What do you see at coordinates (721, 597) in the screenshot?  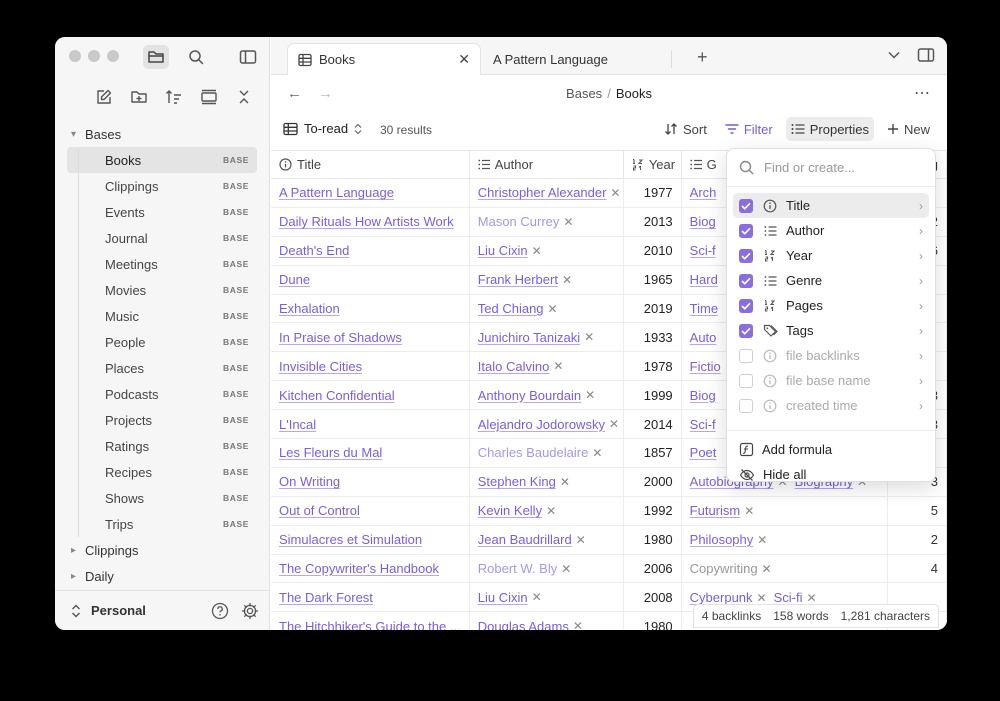 I see `genre-link: Cyberpunk` at bounding box center [721, 597].